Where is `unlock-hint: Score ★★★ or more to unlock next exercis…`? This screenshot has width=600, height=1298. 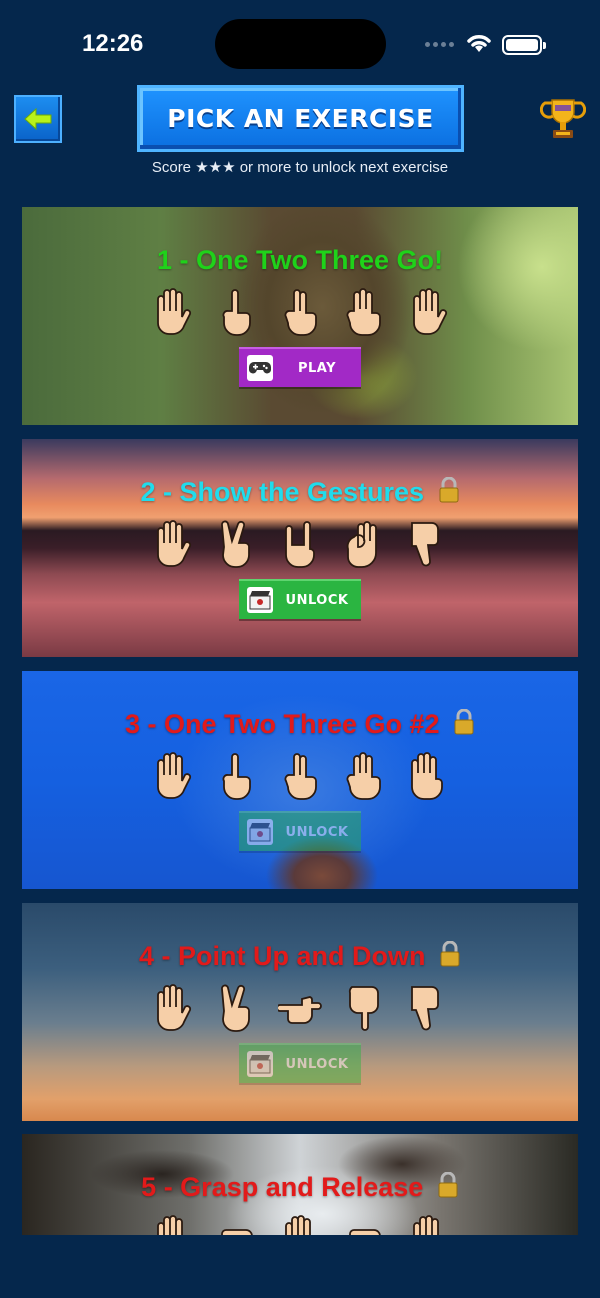
unlock-hint: Score ★★★ or more to unlock next exercis… is located at coordinates (300, 167).